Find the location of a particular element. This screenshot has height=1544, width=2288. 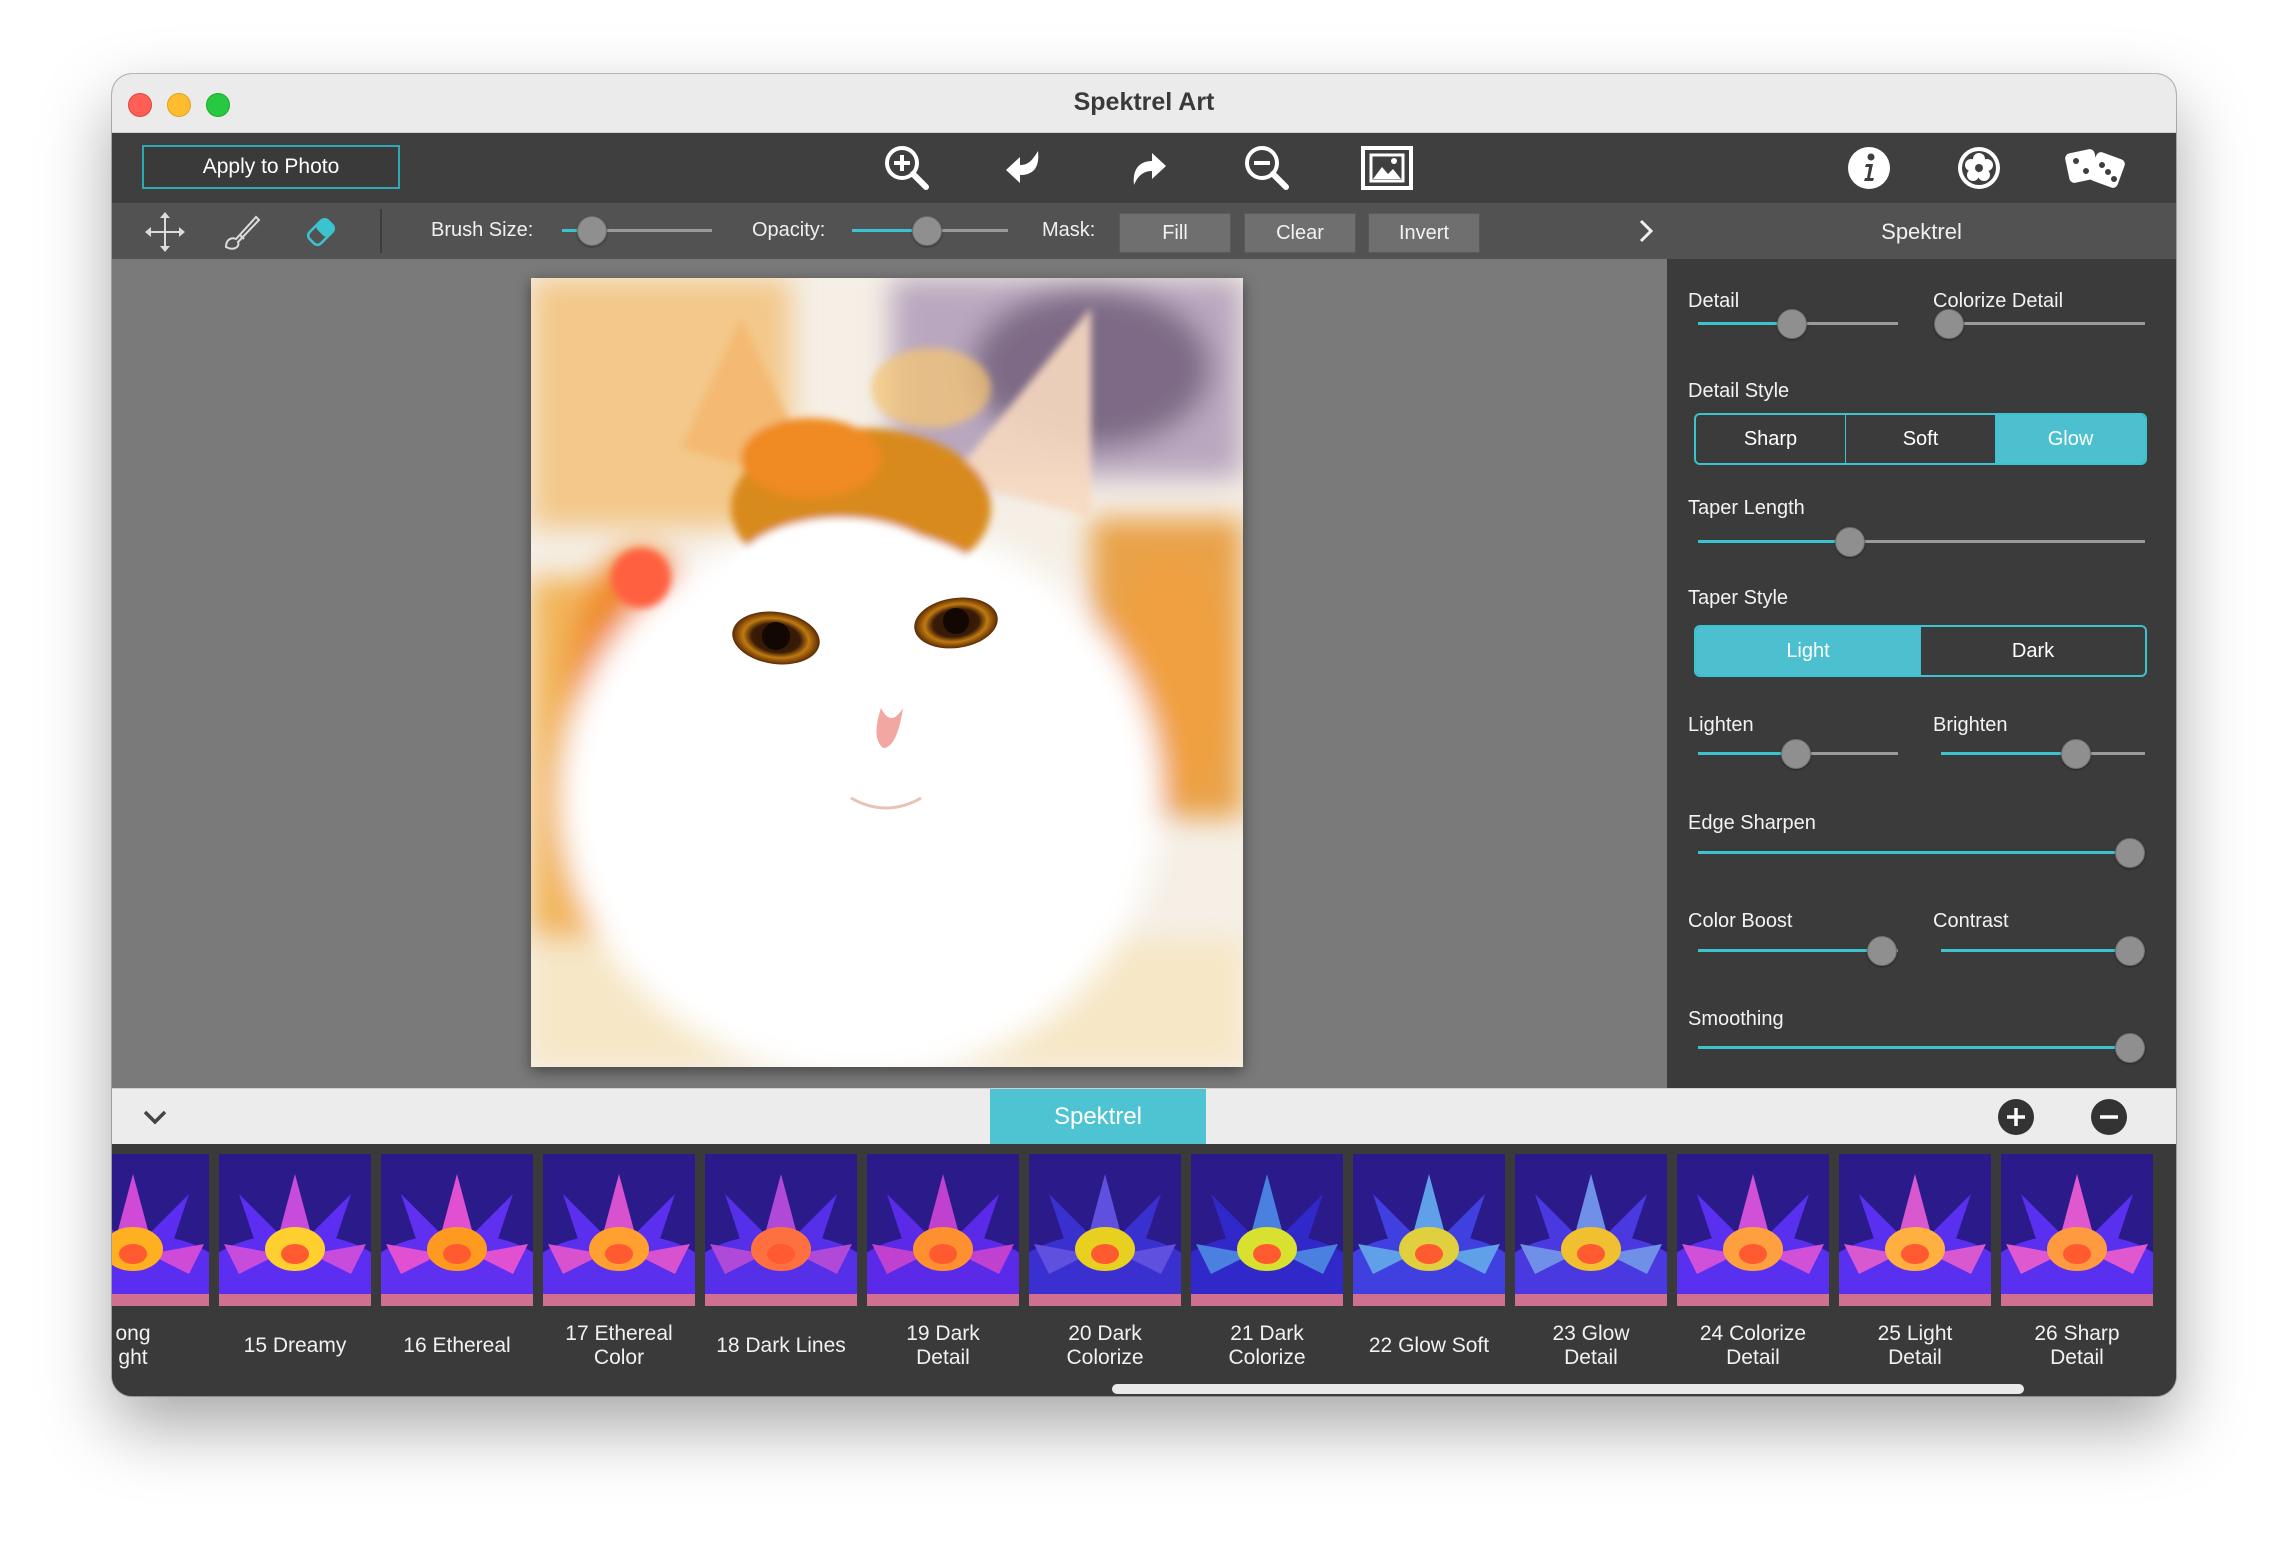

preset-label-line1: 16 Ethereal is located at coordinates (457, 1345).